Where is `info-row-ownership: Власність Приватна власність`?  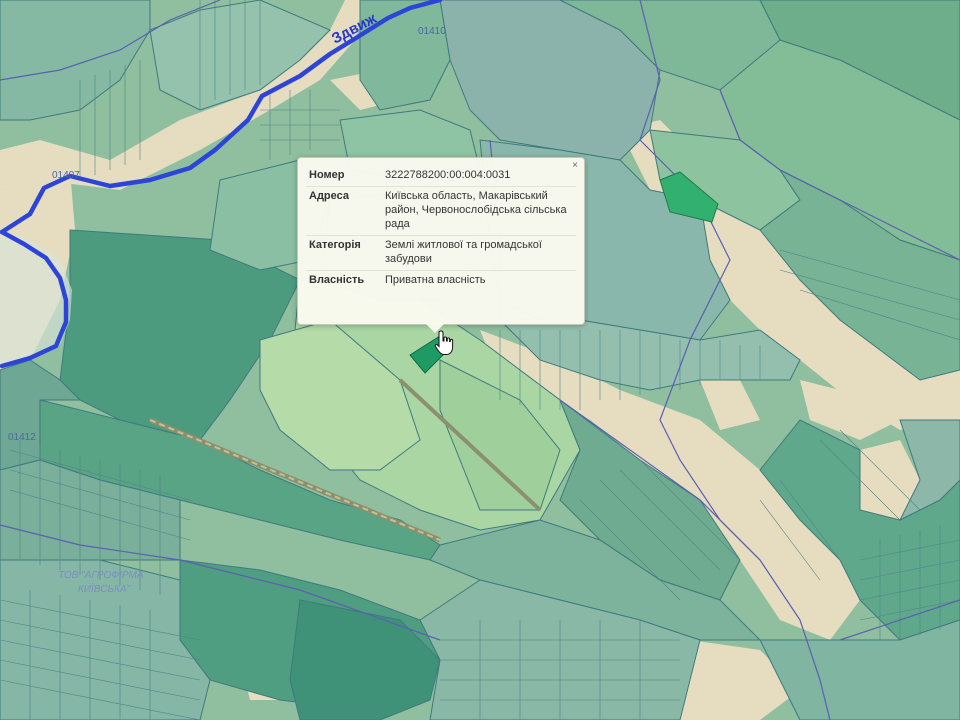
info-row-ownership: Власність Приватна власність is located at coordinates (441, 281).